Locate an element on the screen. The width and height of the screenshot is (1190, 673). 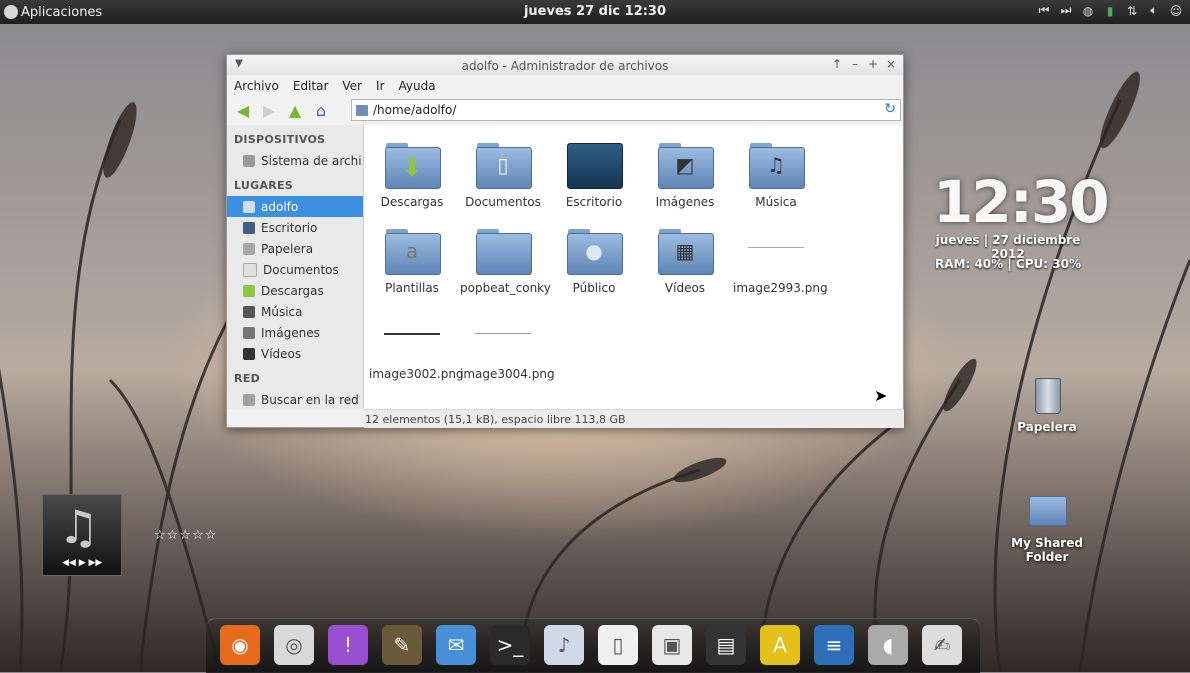
menu-editar: Editar is located at coordinates (311, 86).